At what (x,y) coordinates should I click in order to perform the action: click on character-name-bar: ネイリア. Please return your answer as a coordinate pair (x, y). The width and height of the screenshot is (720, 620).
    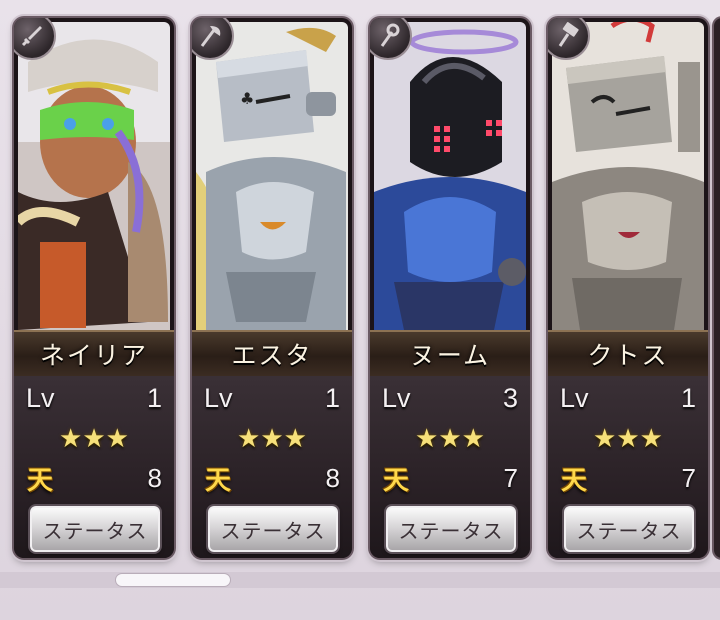
    Looking at the image, I should click on (94, 354).